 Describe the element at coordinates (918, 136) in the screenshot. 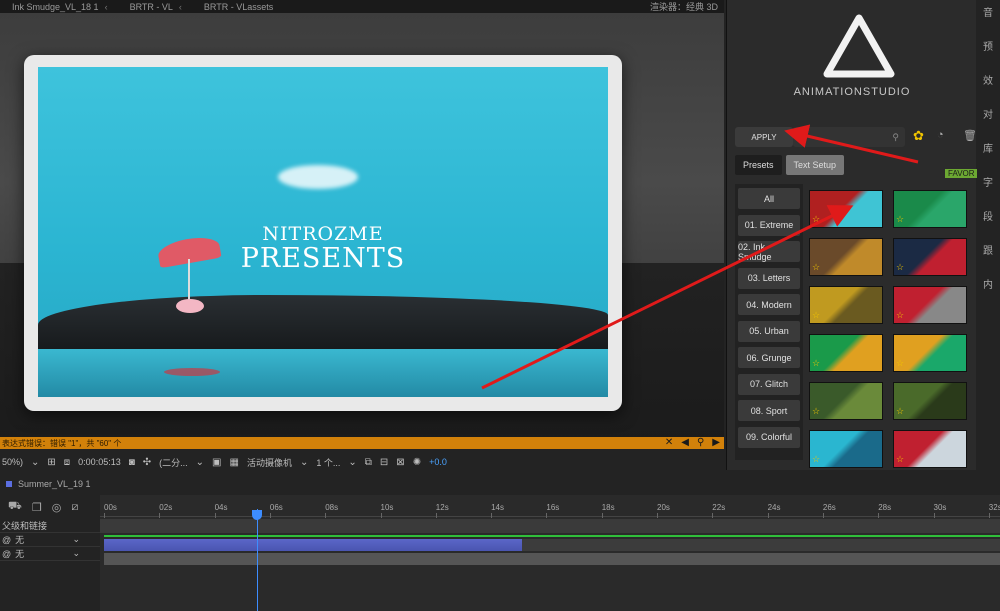

I see `gear-icon: ✿` at that location.